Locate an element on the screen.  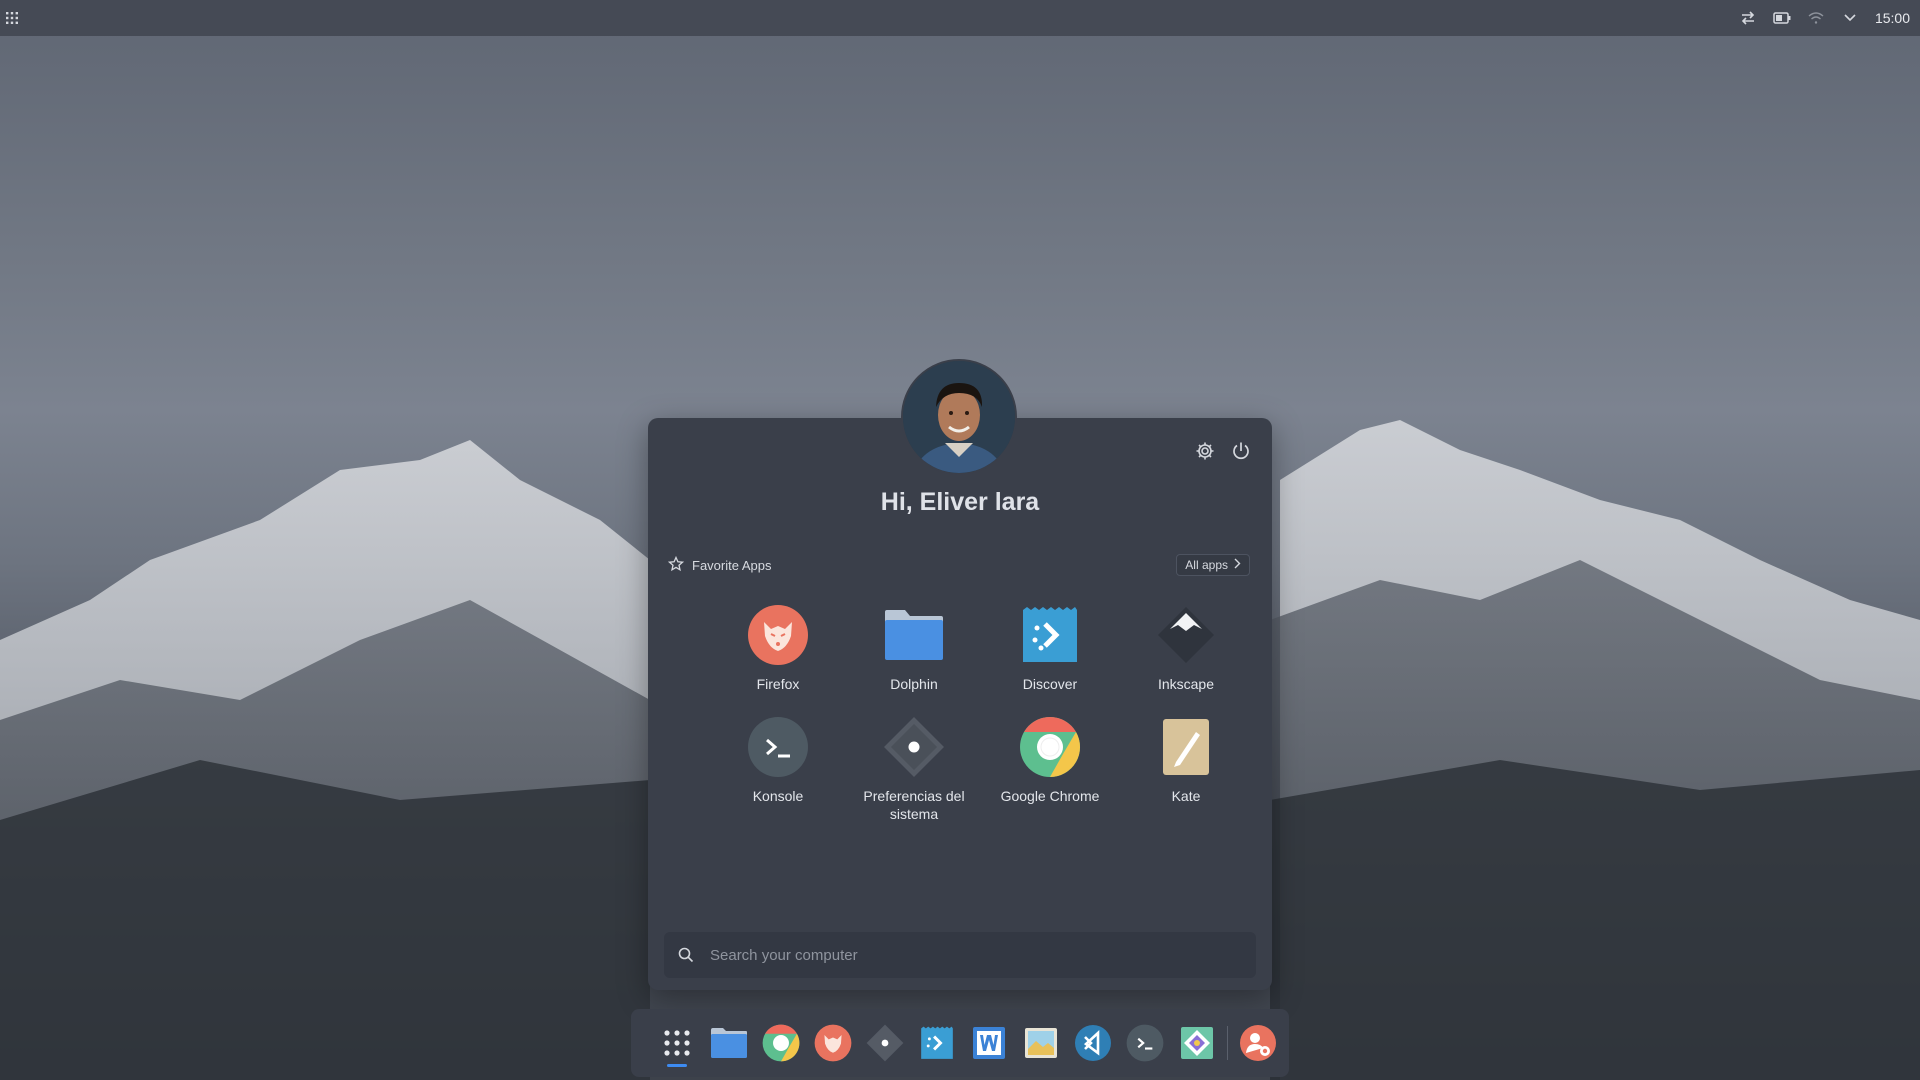
all-apps-button: All apps is located at coordinates (1213, 565).